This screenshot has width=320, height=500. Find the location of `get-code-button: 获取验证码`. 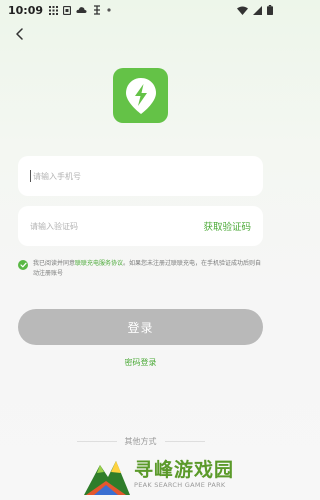

get-code-button: 获取验证码 is located at coordinates (227, 226).